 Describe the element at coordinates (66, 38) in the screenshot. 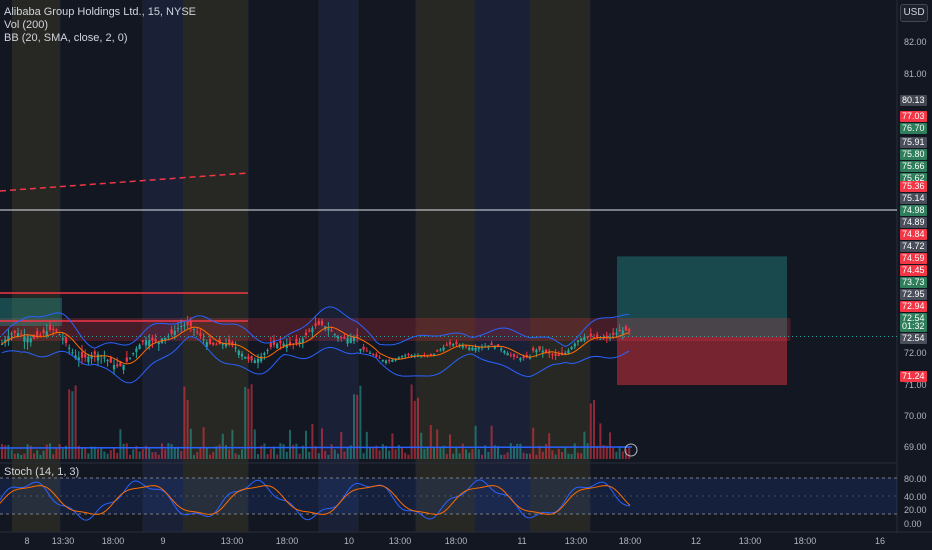

I see `bollinger-legend: BB (20, SMA, close, 2, 0)` at that location.